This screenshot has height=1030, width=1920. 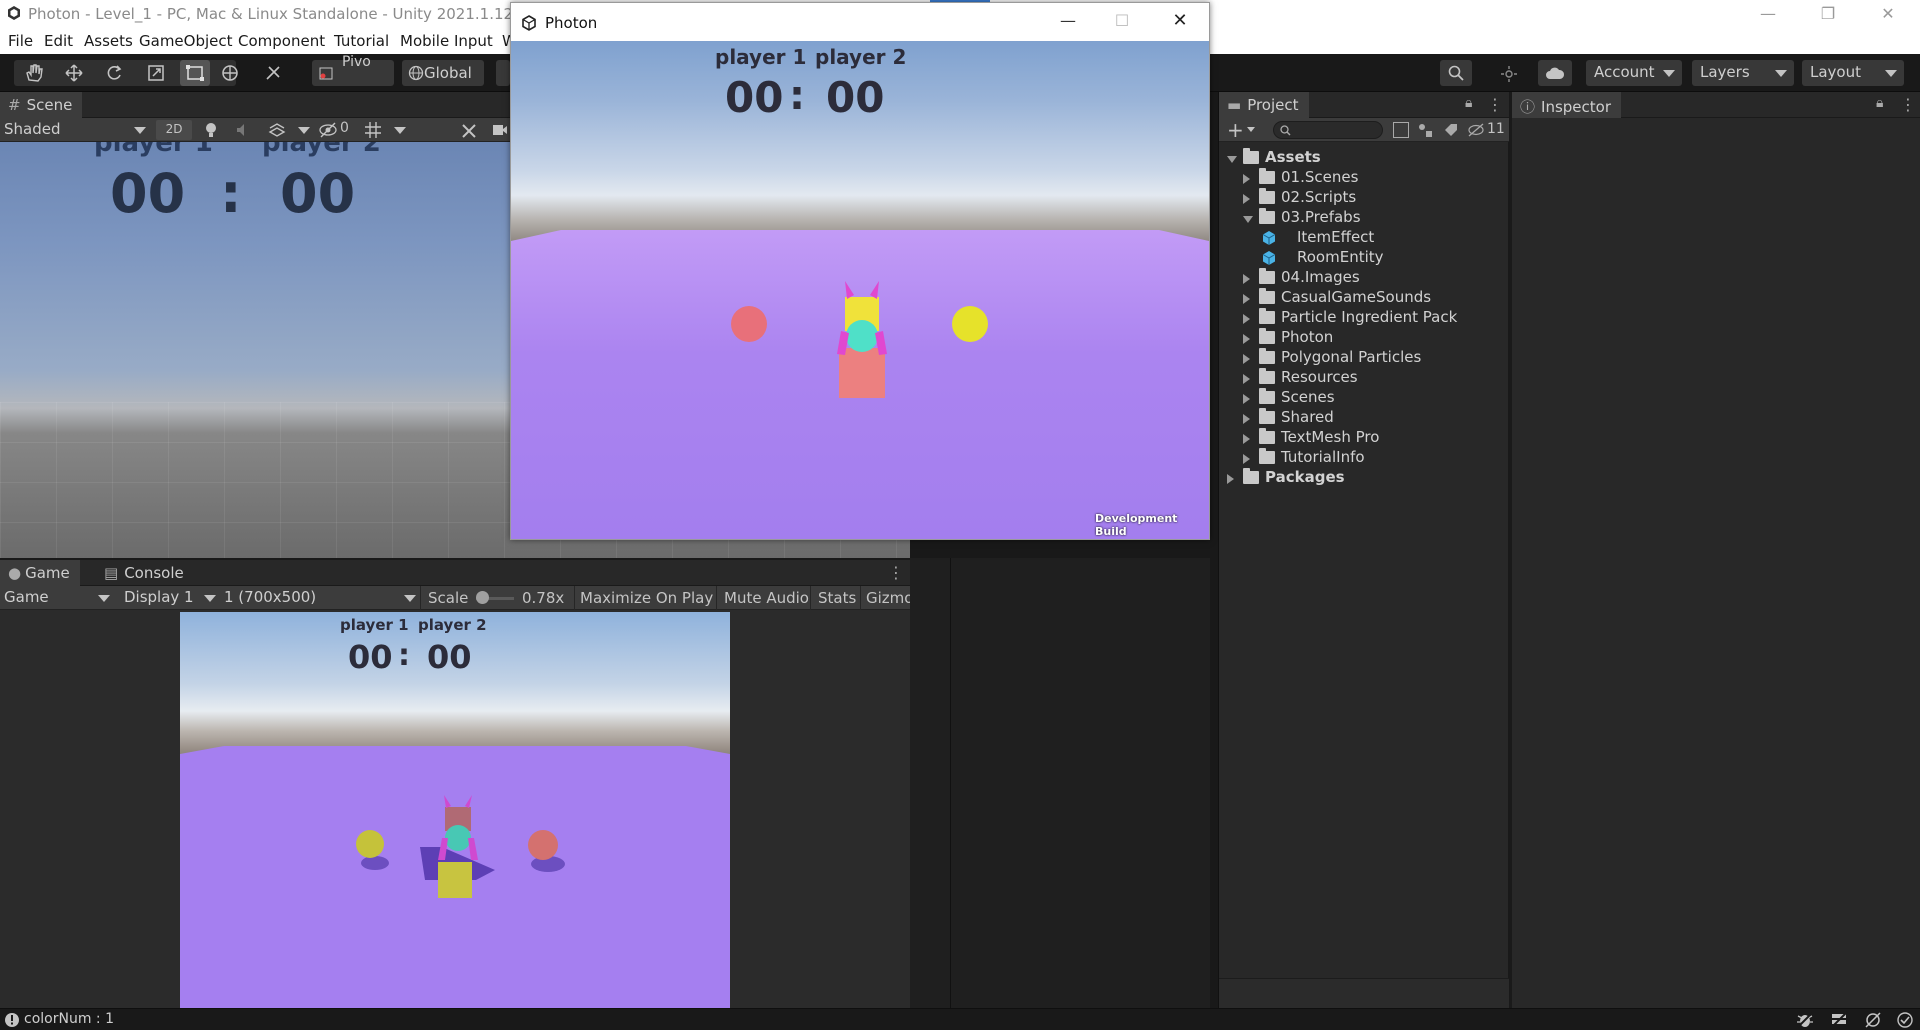 I want to click on status-message: colorNum : 1, so click(x=69, y=1019).